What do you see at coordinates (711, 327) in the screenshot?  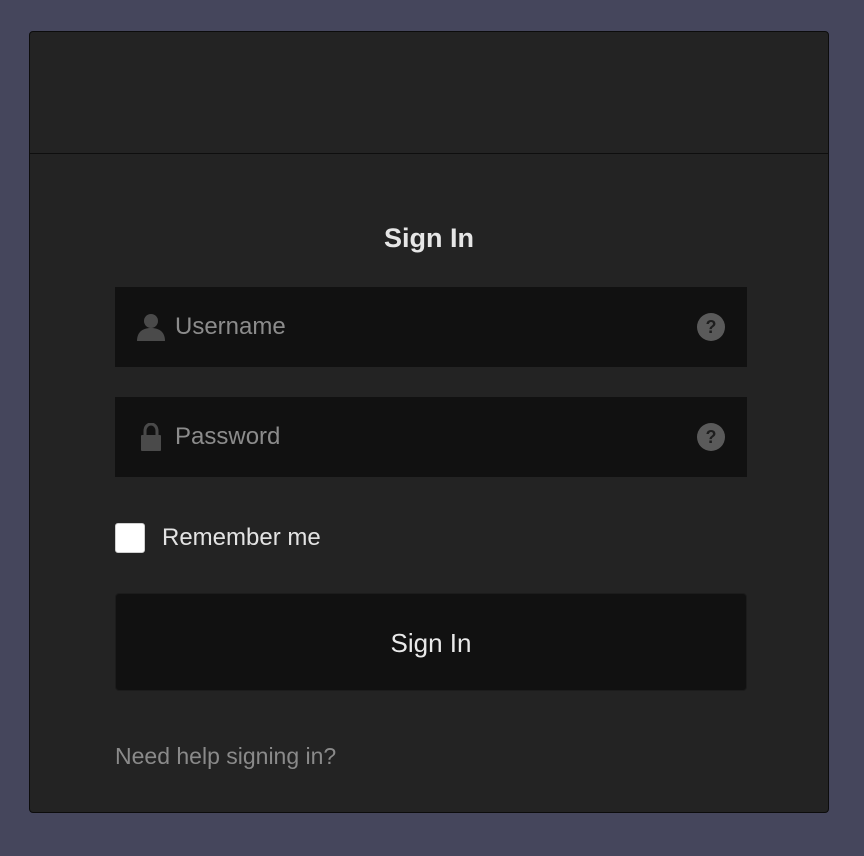 I see `username-help-icon: ?` at bounding box center [711, 327].